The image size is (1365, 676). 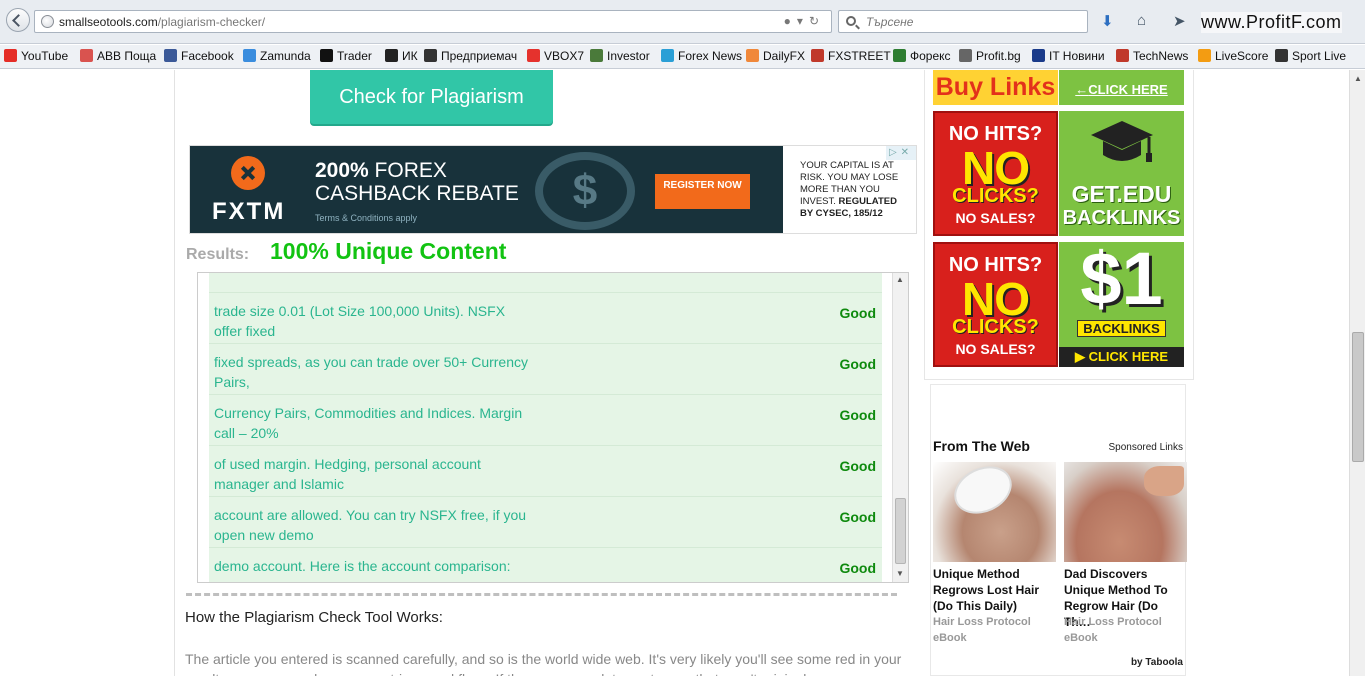 I want to click on page-scroll-up-icon: ▲, so click(x=1358, y=78).